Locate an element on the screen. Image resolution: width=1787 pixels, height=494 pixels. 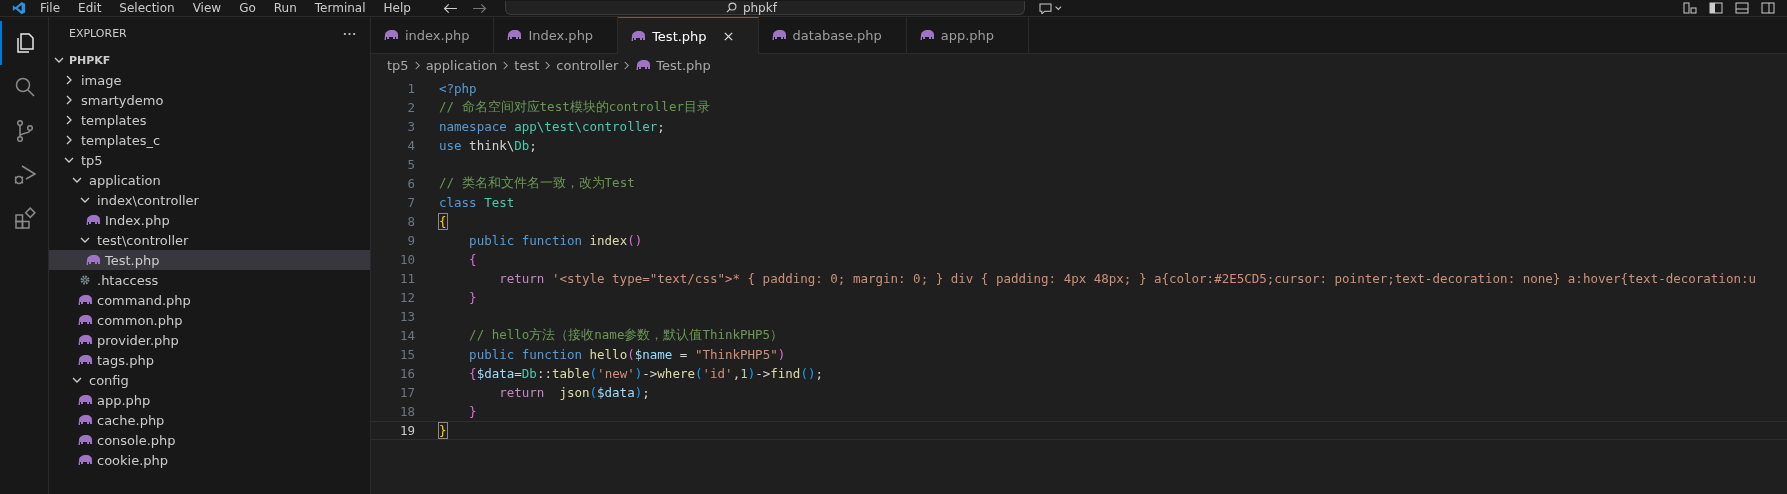
more-icon is located at coordinates (349, 33).